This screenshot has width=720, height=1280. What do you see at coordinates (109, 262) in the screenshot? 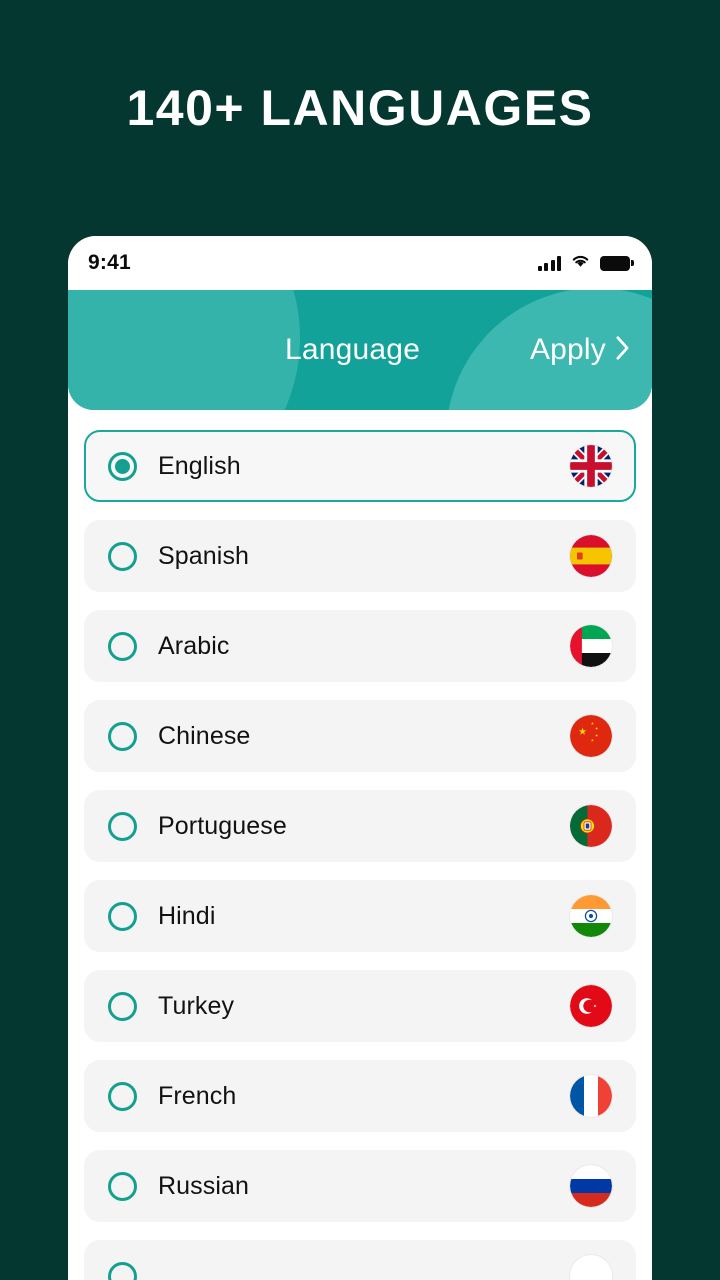
I see `status-bar-time: 9:41` at bounding box center [109, 262].